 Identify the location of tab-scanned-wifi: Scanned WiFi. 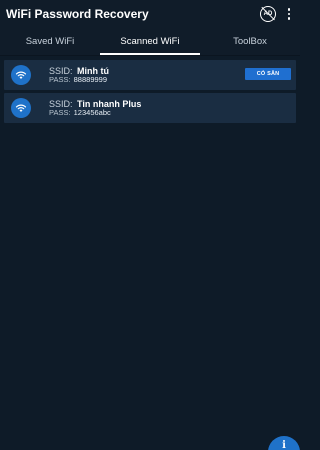
(150, 41).